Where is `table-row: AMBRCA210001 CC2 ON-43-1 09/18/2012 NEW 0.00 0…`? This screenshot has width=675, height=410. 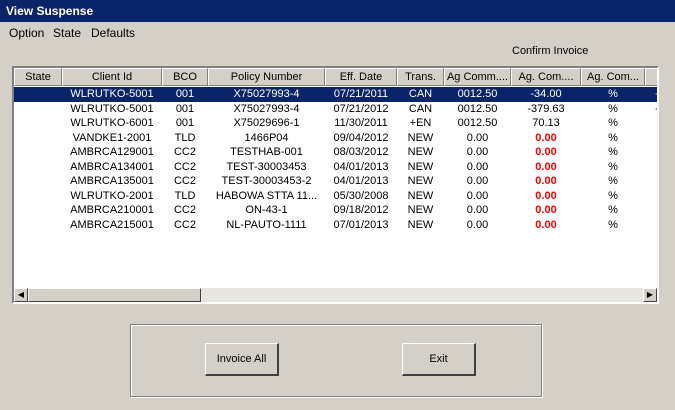
table-row: AMBRCA210001 CC2 ON-43-1 09/18/2012 NEW 0.00 0… is located at coordinates (335, 210).